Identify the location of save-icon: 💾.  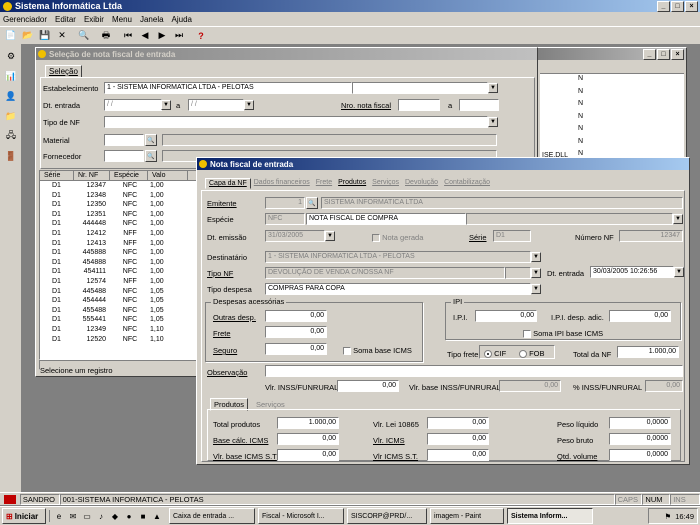
(45, 36).